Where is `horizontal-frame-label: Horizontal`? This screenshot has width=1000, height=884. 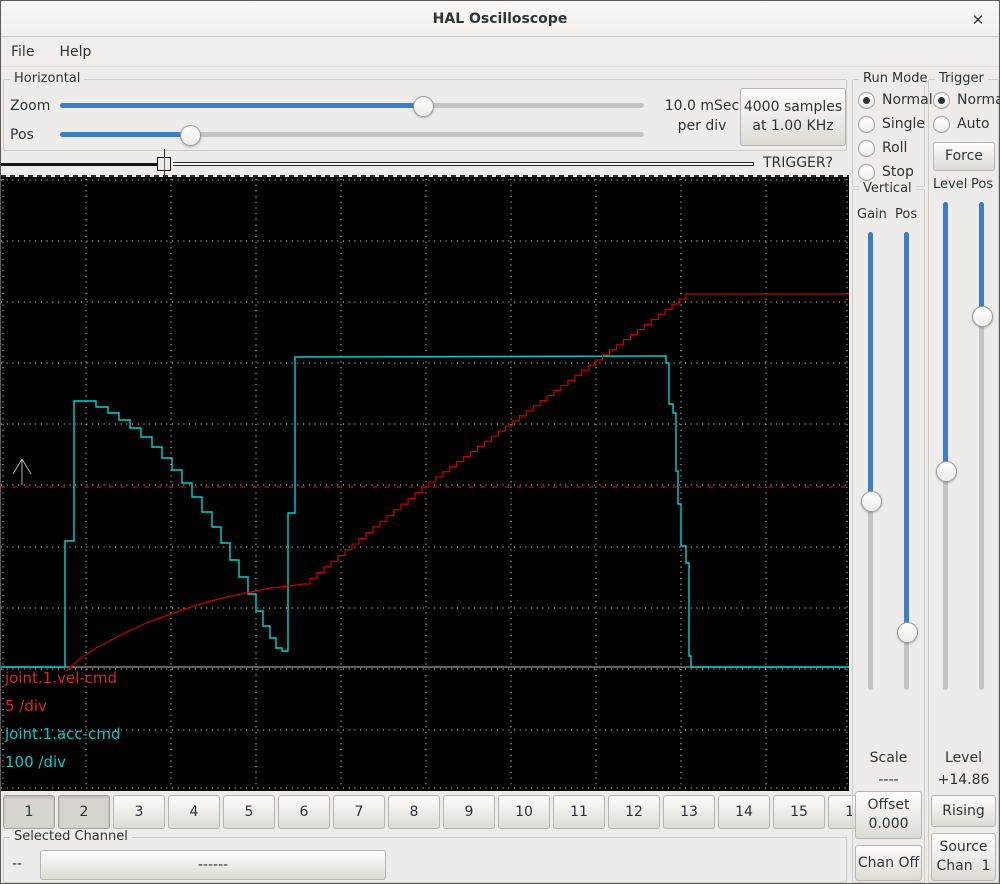
horizontal-frame-label: Horizontal is located at coordinates (47, 78).